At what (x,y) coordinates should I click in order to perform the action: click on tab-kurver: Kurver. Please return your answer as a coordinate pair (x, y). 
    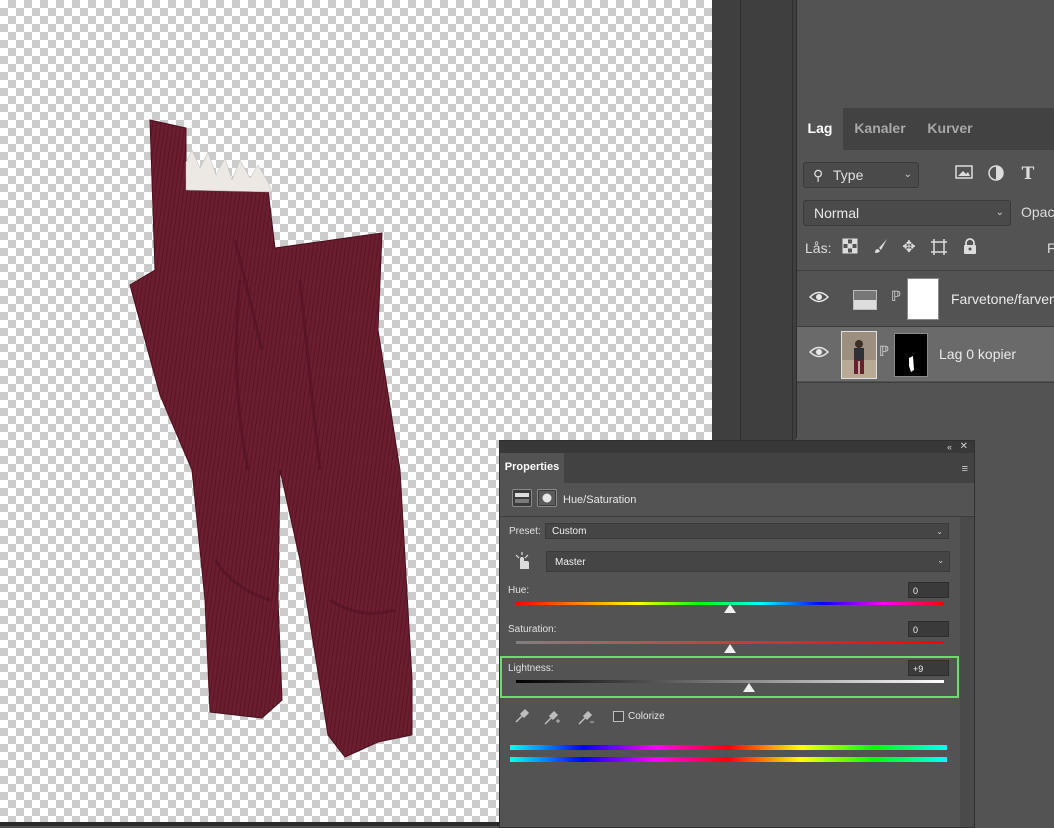
    Looking at the image, I should click on (950, 129).